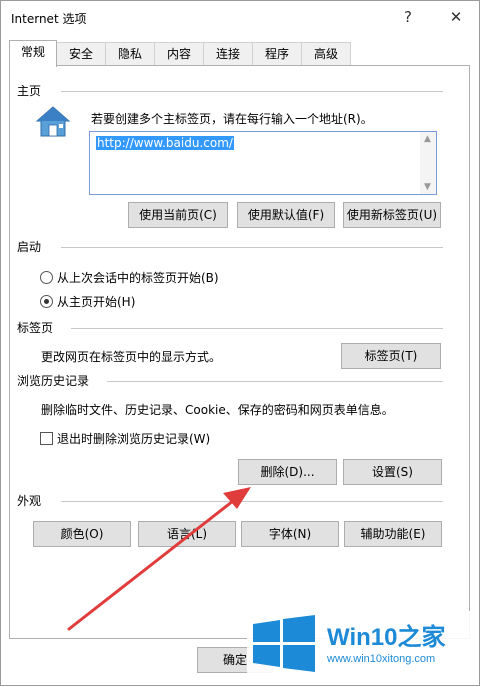 This screenshot has height=687, width=480. I want to click on watermark: Win10之家 www.win10xitong.com, so click(362, 644).